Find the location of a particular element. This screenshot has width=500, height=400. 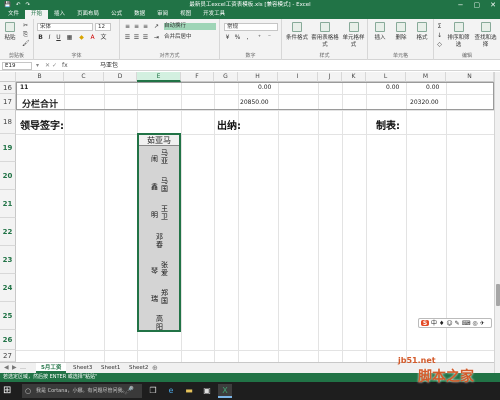

conditional-format-button: 条件格式 is located at coordinates (297, 32).